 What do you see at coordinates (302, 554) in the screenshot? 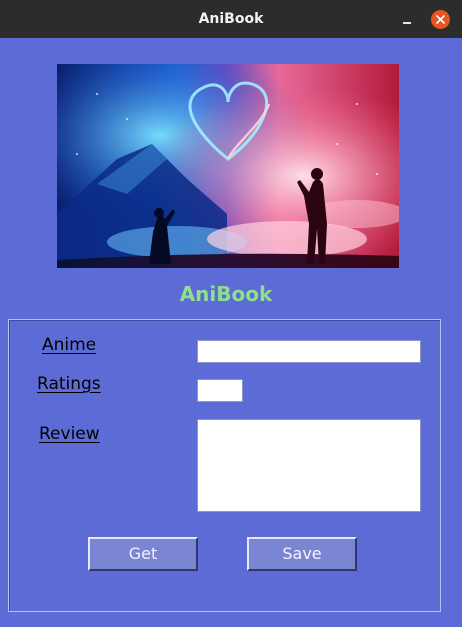
I see `save-button: Save` at bounding box center [302, 554].